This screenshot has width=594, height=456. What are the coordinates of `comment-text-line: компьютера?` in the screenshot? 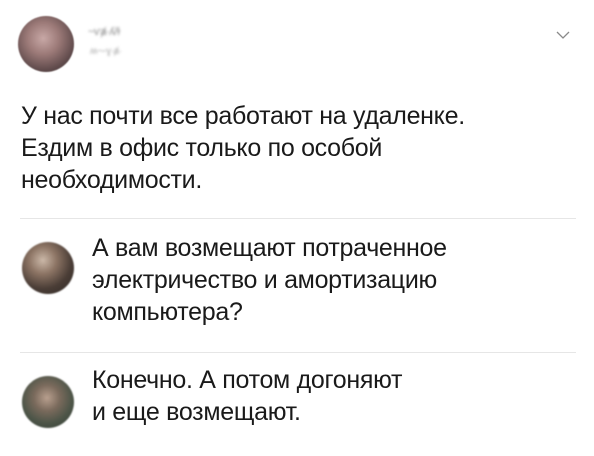 It's located at (167, 312).